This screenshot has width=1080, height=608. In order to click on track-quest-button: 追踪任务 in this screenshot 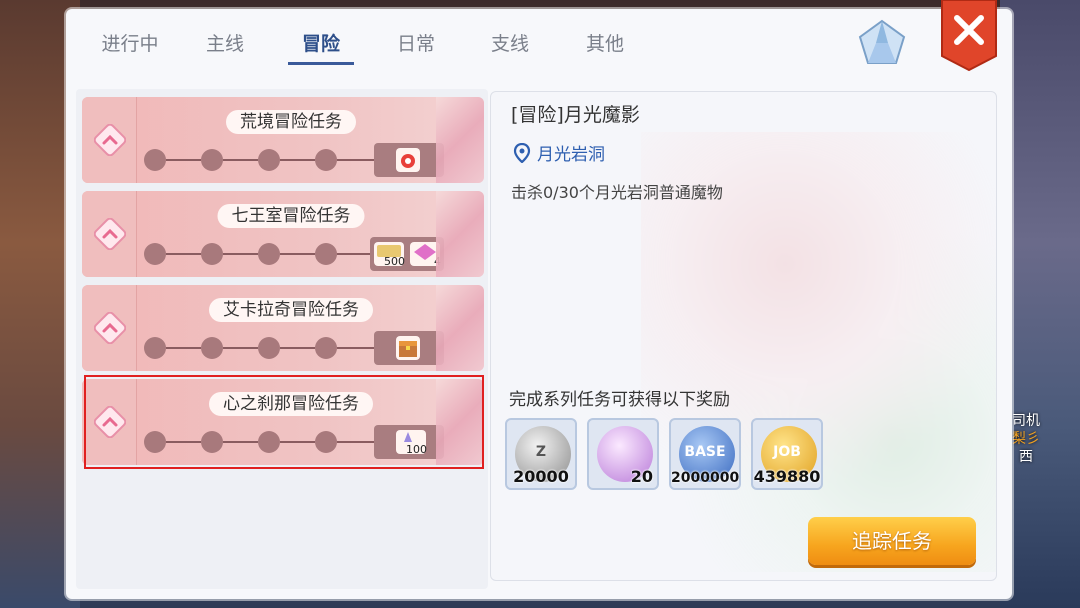, I will do `click(892, 541)`.